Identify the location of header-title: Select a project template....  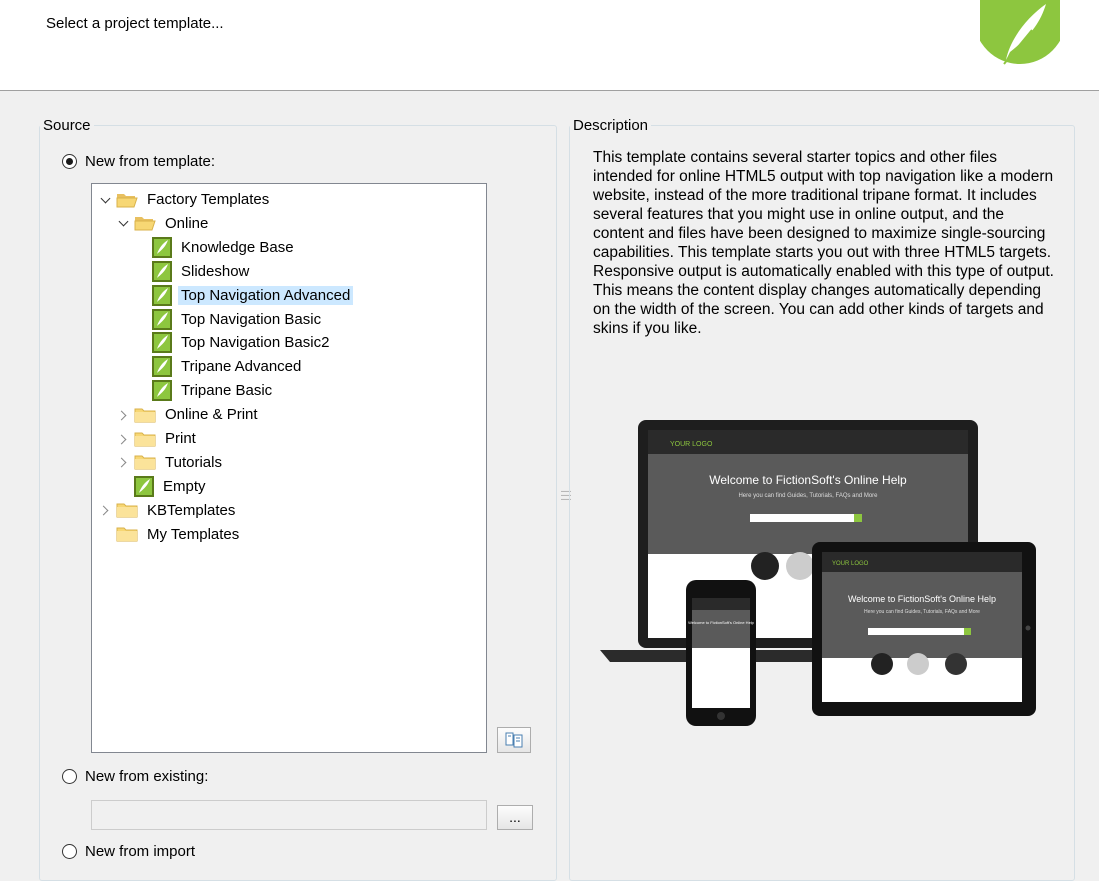
(135, 23).